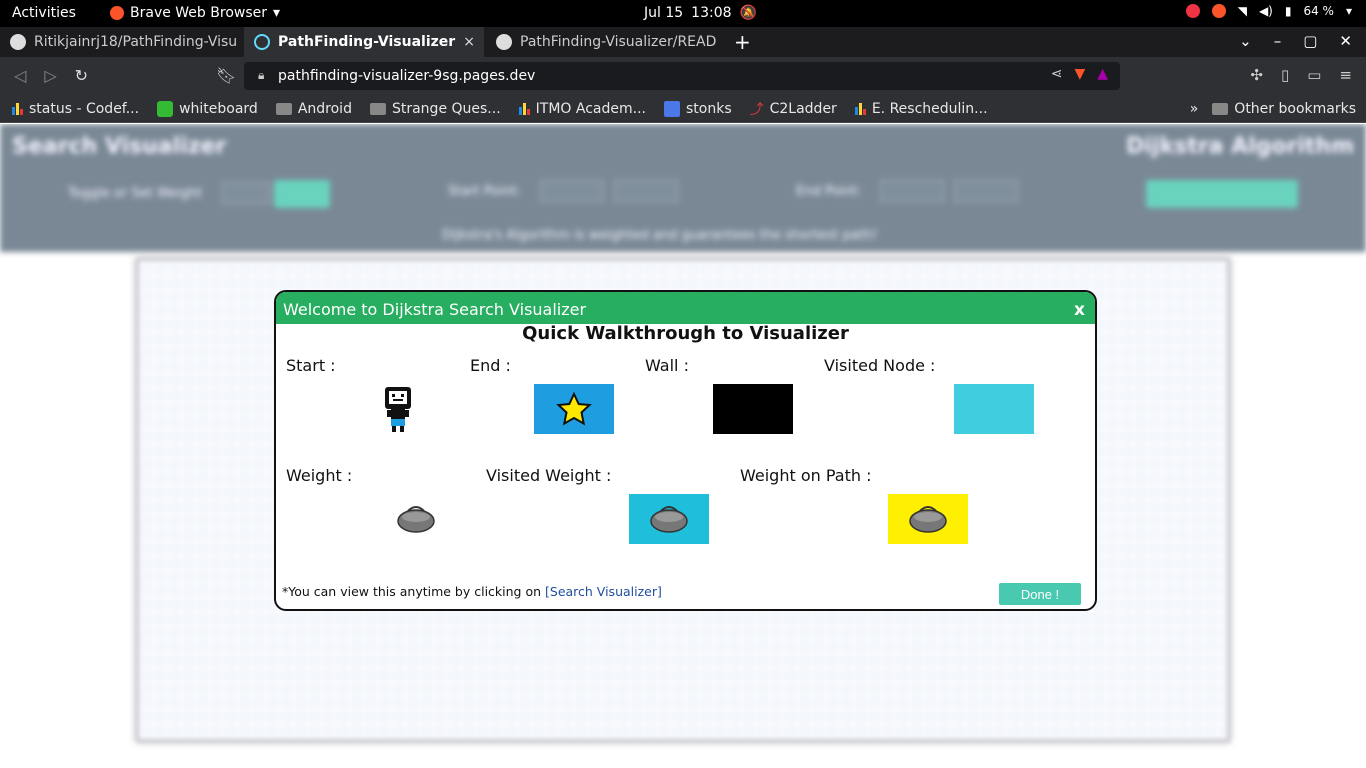 This screenshot has width=1366, height=768. Describe the element at coordinates (490, 365) in the screenshot. I see `end-label: End :` at that location.